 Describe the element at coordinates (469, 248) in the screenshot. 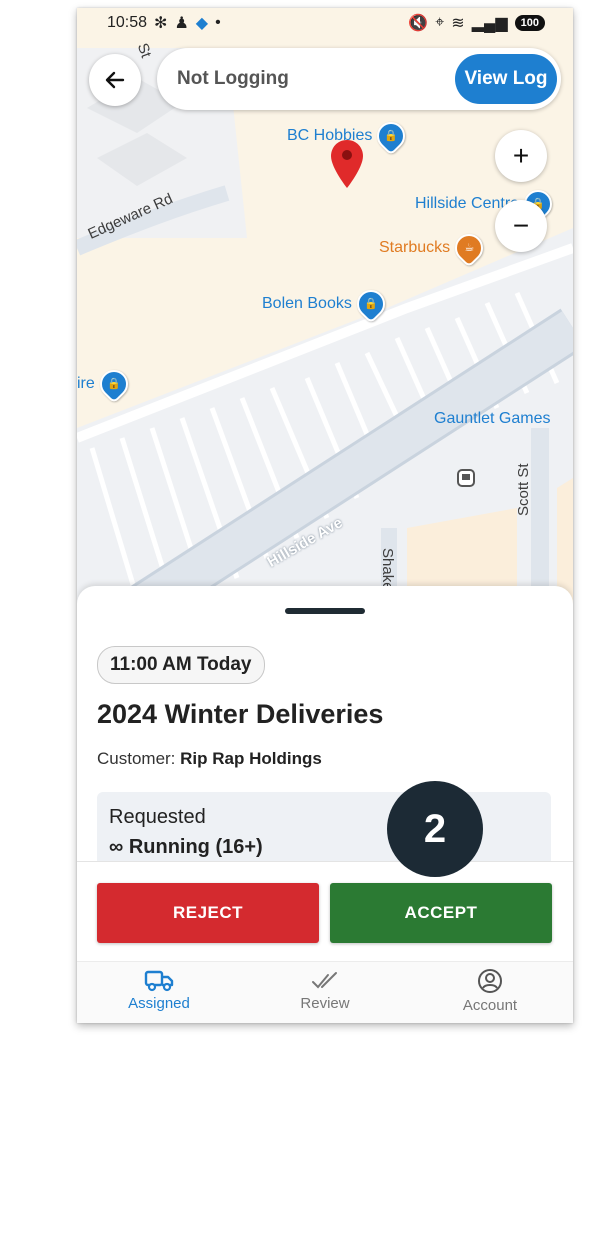

I see `coffee-icon: ☕` at that location.